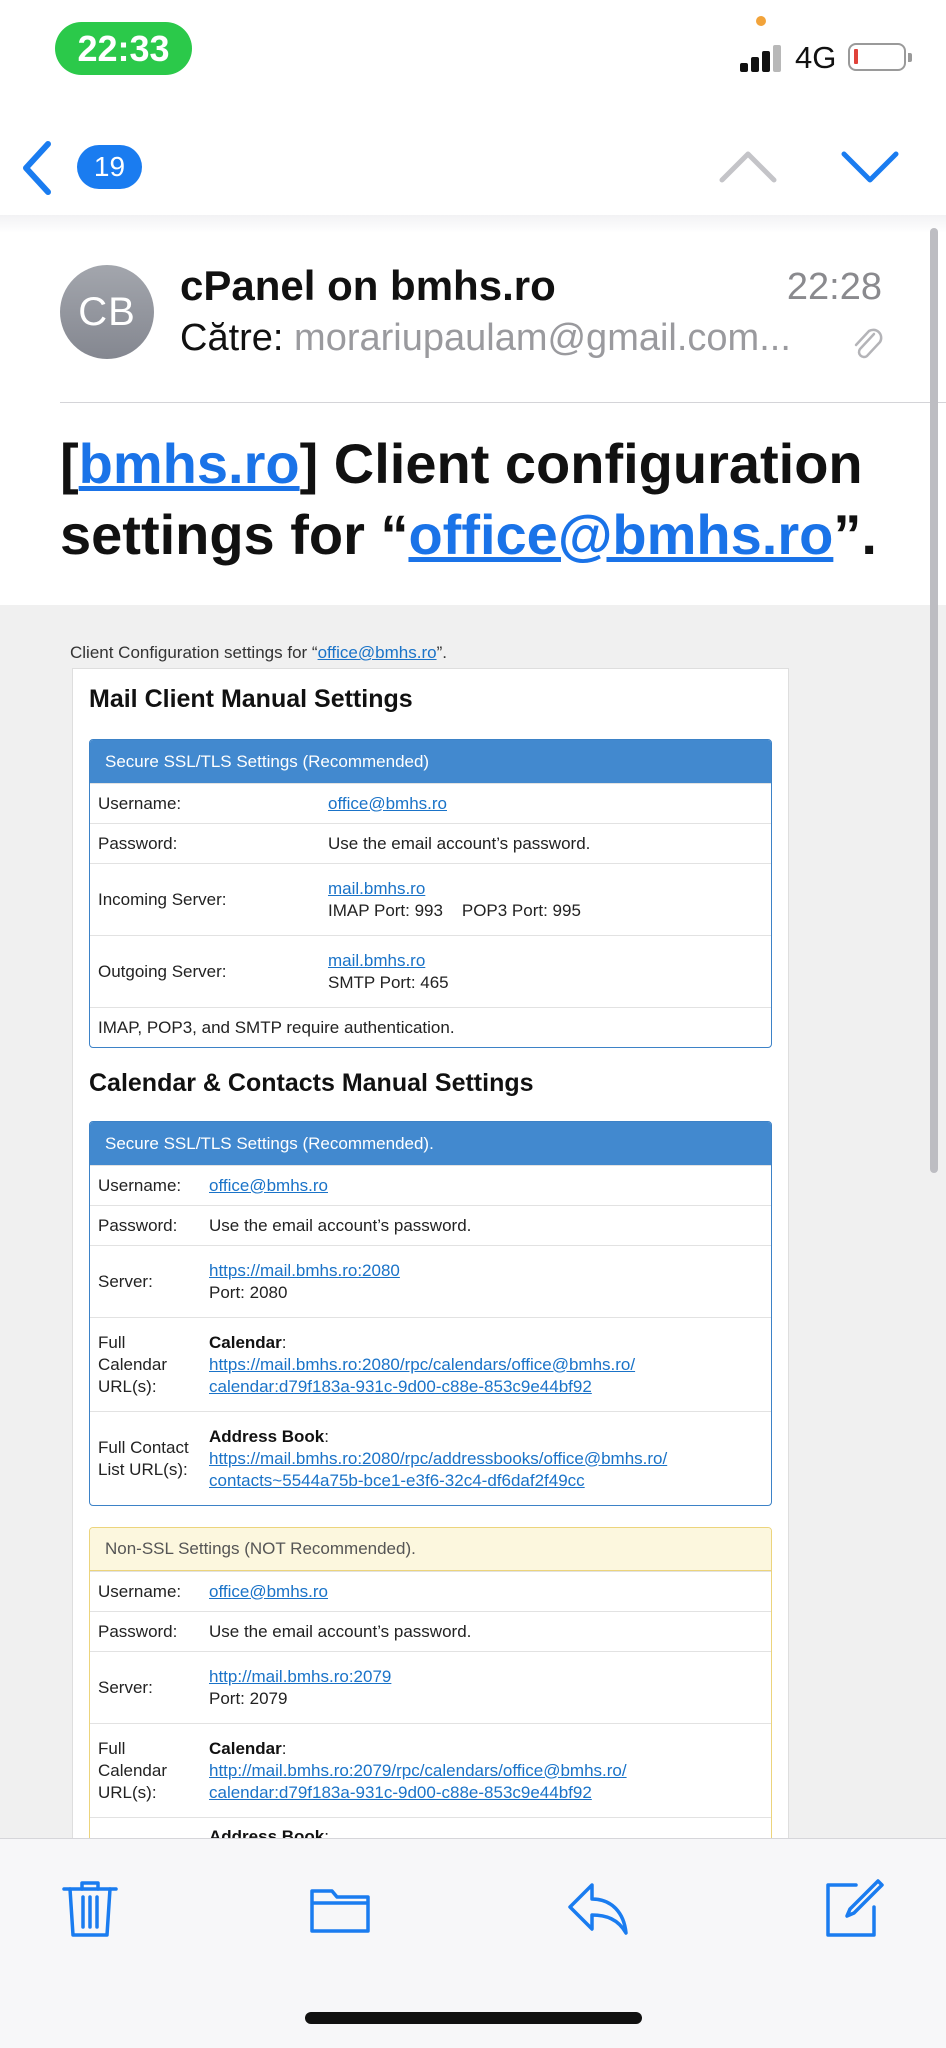 The image size is (946, 2048). I want to click on outgoing-server-label: Outgoing Server:, so click(162, 971).